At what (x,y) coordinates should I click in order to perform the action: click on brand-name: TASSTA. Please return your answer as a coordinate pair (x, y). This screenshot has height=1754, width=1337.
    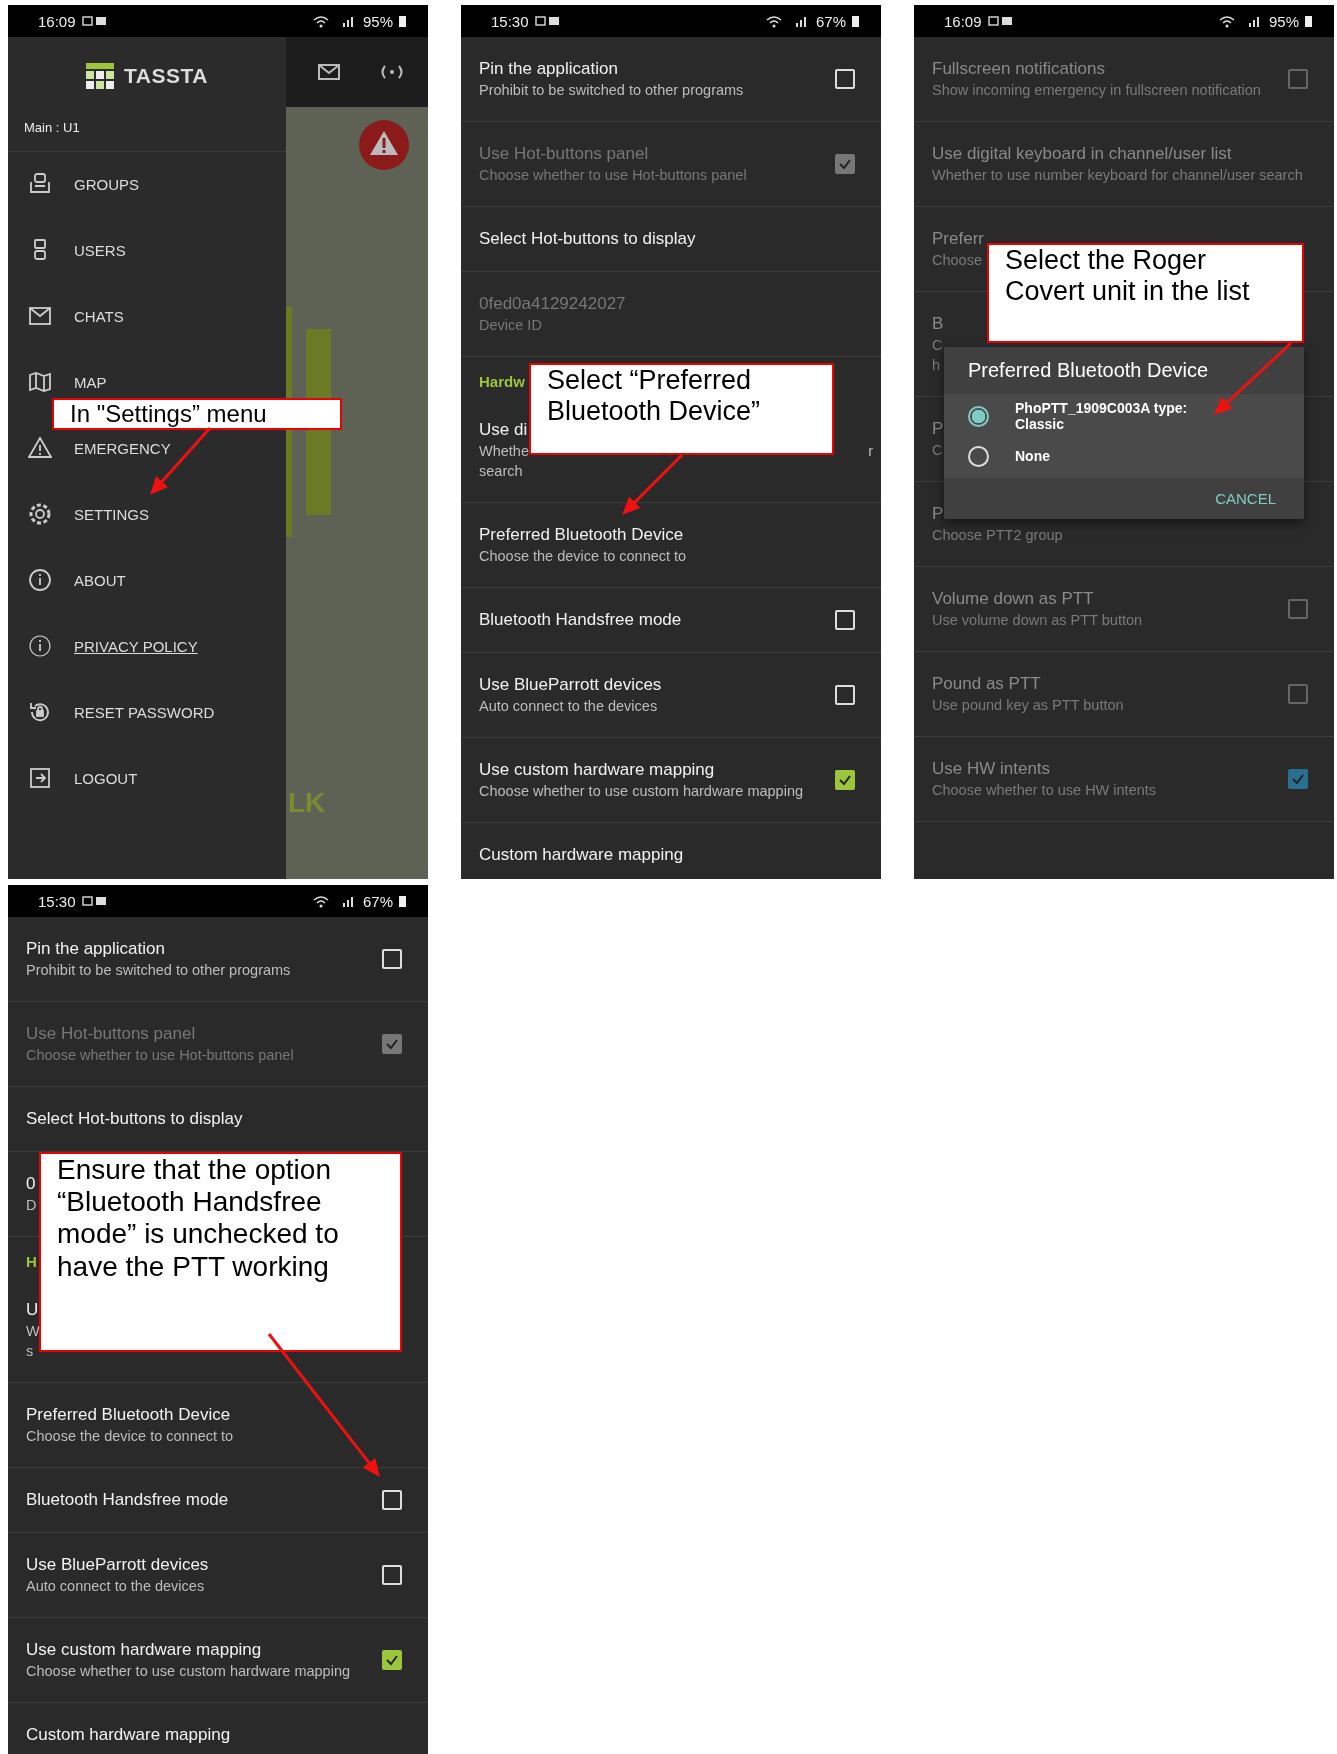
    Looking at the image, I should click on (166, 76).